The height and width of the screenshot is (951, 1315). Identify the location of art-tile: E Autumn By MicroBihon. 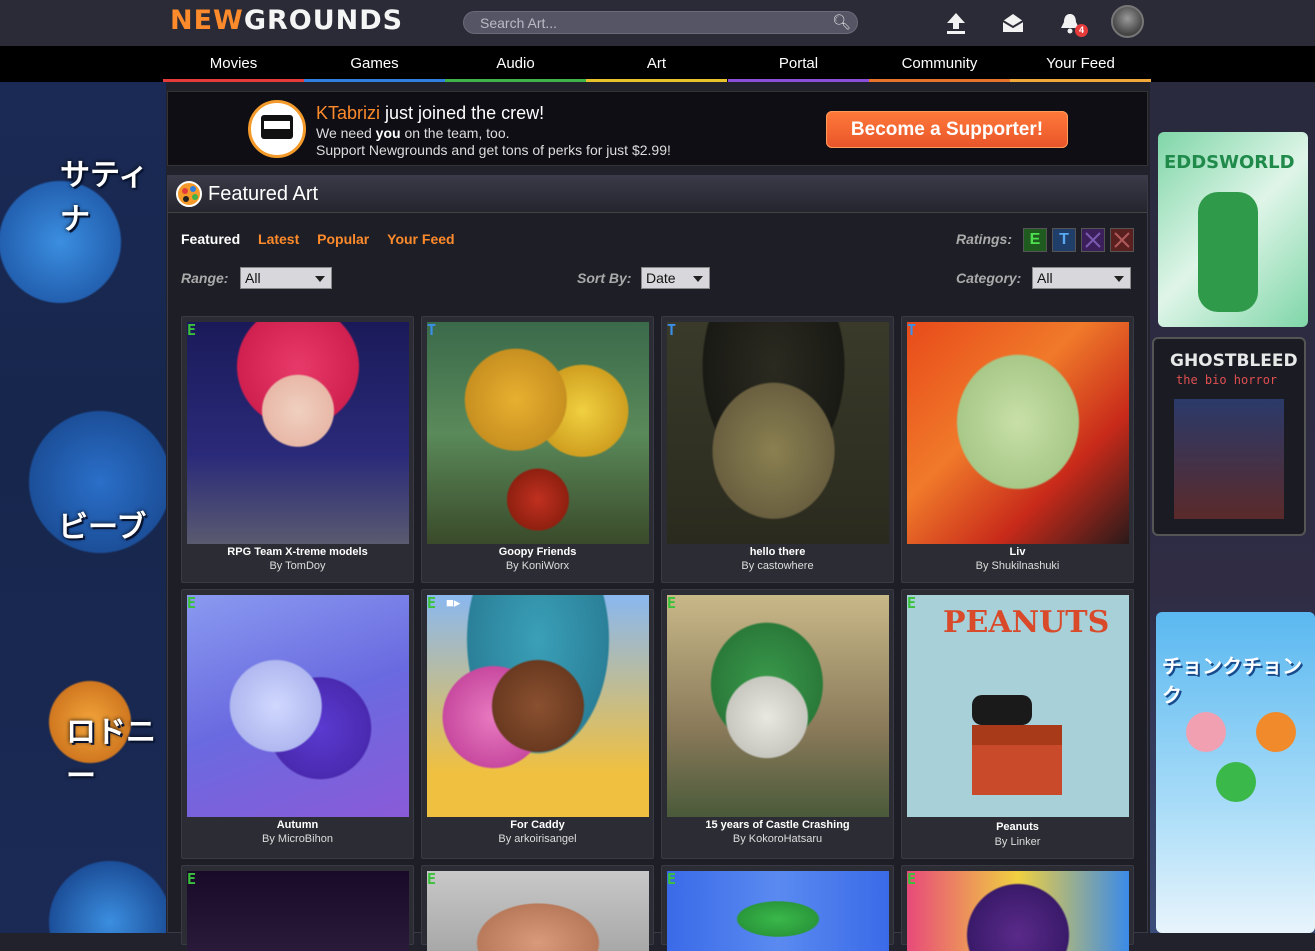
(297, 724).